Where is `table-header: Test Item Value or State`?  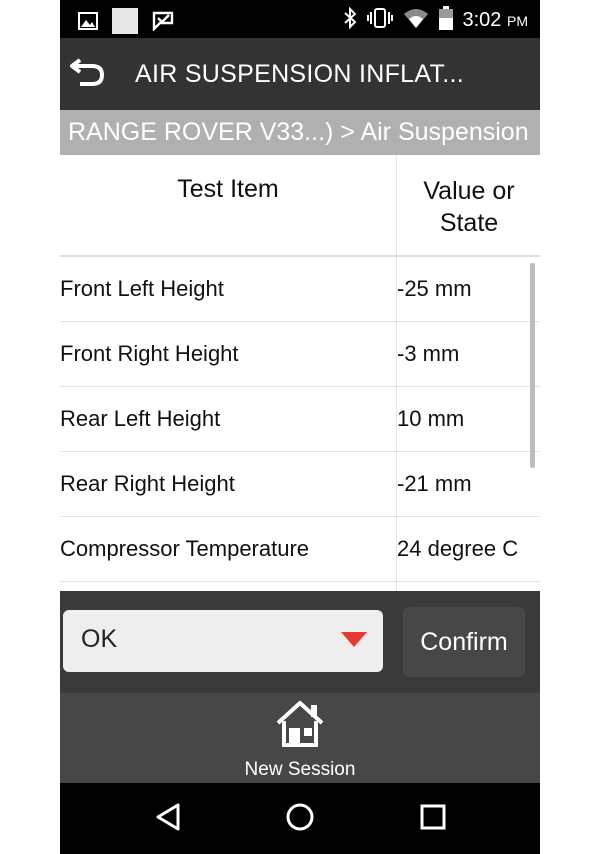
table-header: Test Item Value or State is located at coordinates (300, 206).